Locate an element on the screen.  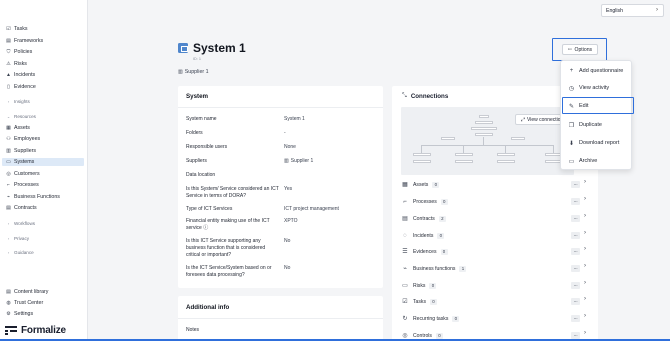
sidebar-item-customers: ◎ Customers is located at coordinates (45, 174).